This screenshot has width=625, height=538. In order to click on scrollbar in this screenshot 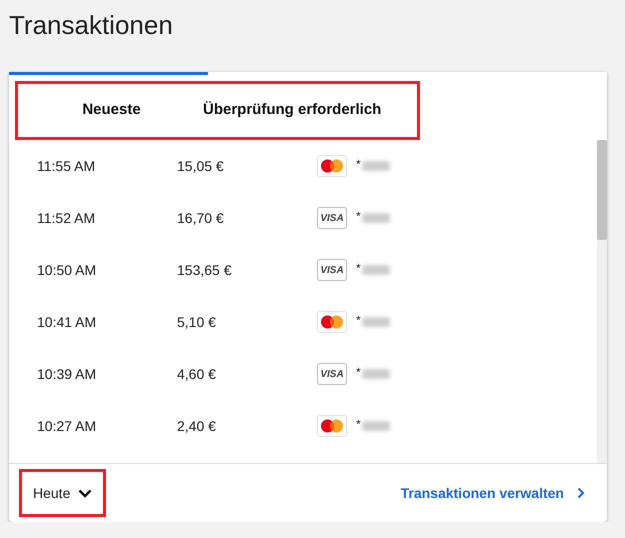, I will do `click(602, 301)`.